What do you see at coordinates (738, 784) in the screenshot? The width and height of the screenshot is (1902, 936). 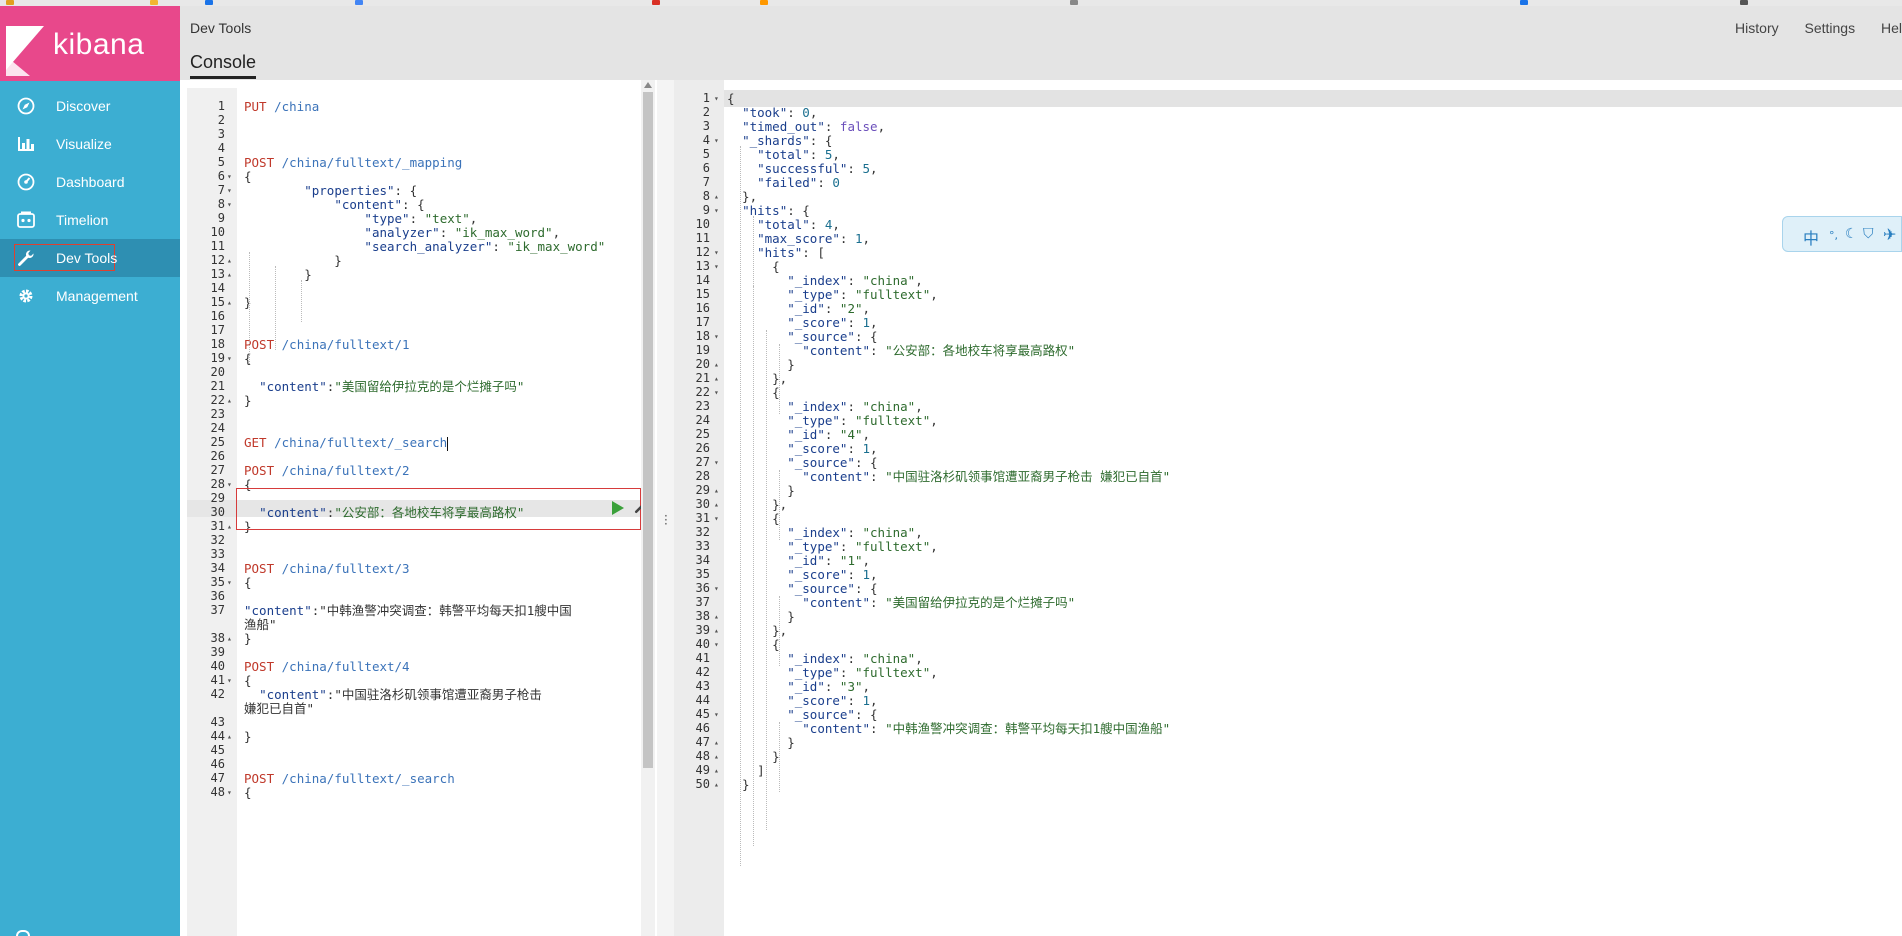 I see `code-text: }` at bounding box center [738, 784].